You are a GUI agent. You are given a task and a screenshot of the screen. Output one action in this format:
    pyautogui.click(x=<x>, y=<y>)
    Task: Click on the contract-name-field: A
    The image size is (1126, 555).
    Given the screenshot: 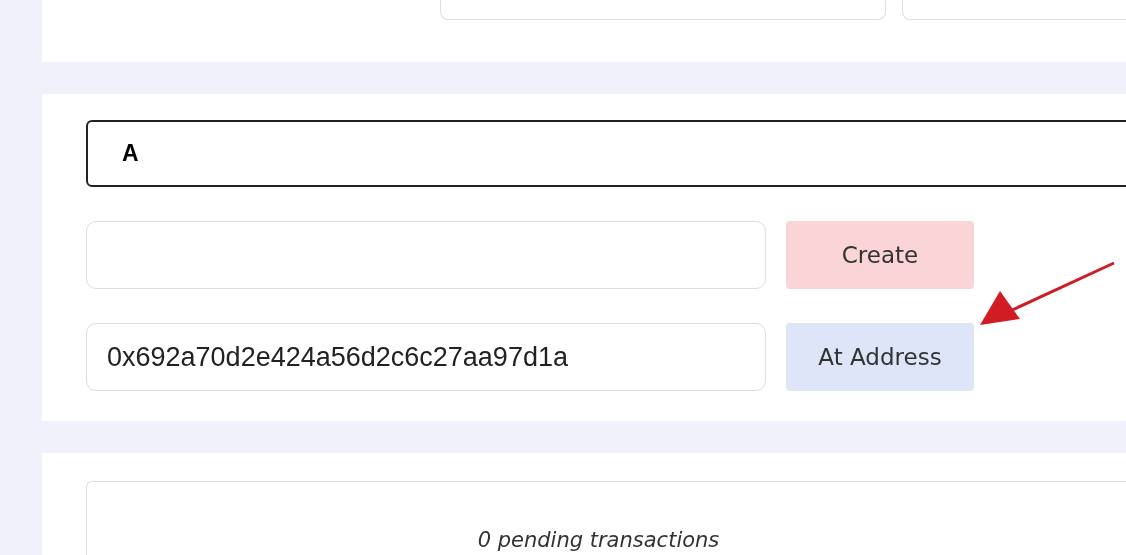 What is the action you would take?
    pyautogui.click(x=606, y=153)
    